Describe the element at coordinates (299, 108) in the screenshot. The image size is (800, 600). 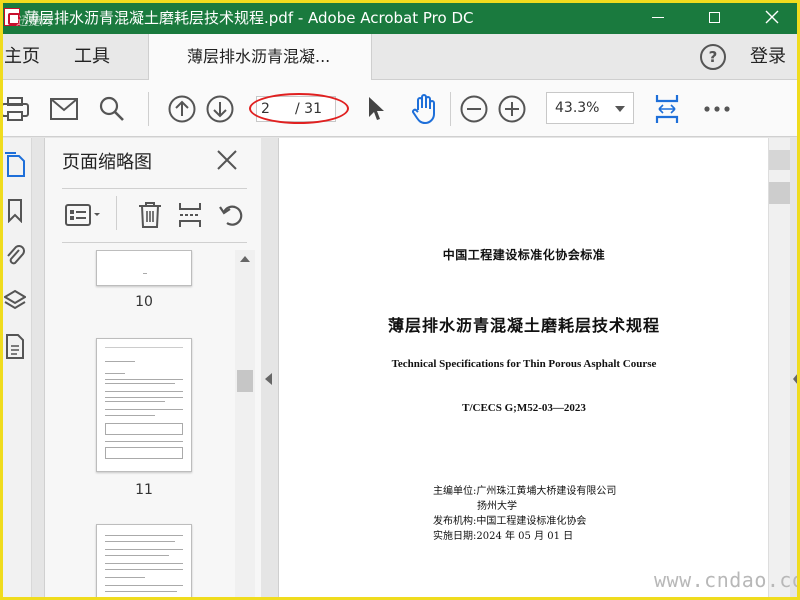
I see `page-number-highlight-annotation` at that location.